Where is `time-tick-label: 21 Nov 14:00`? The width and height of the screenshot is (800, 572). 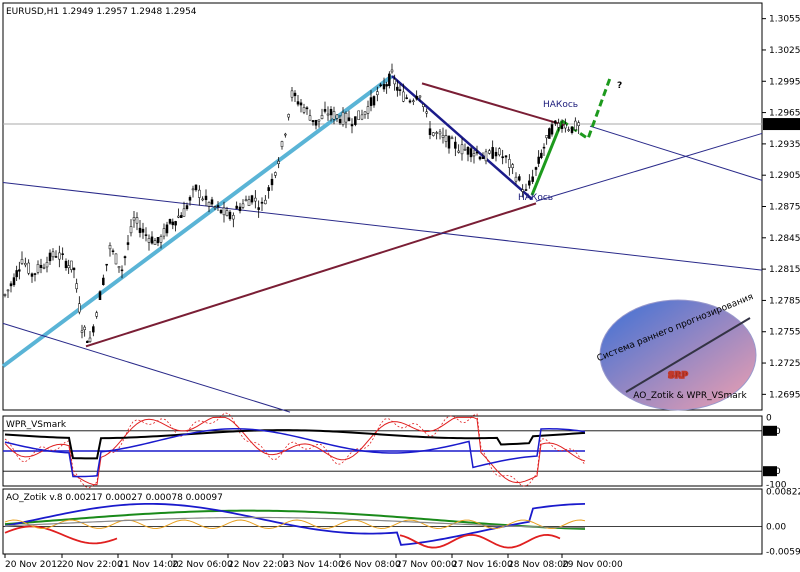
time-tick-label: 21 Nov 14:00 is located at coordinates (148, 565).